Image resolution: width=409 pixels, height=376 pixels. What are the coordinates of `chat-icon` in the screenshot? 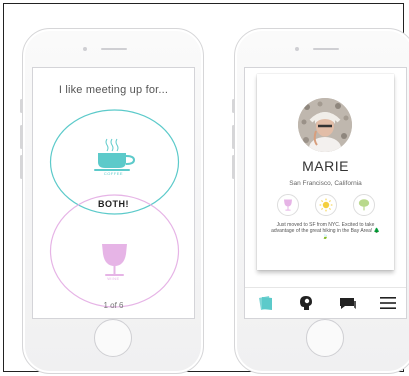 It's located at (348, 303).